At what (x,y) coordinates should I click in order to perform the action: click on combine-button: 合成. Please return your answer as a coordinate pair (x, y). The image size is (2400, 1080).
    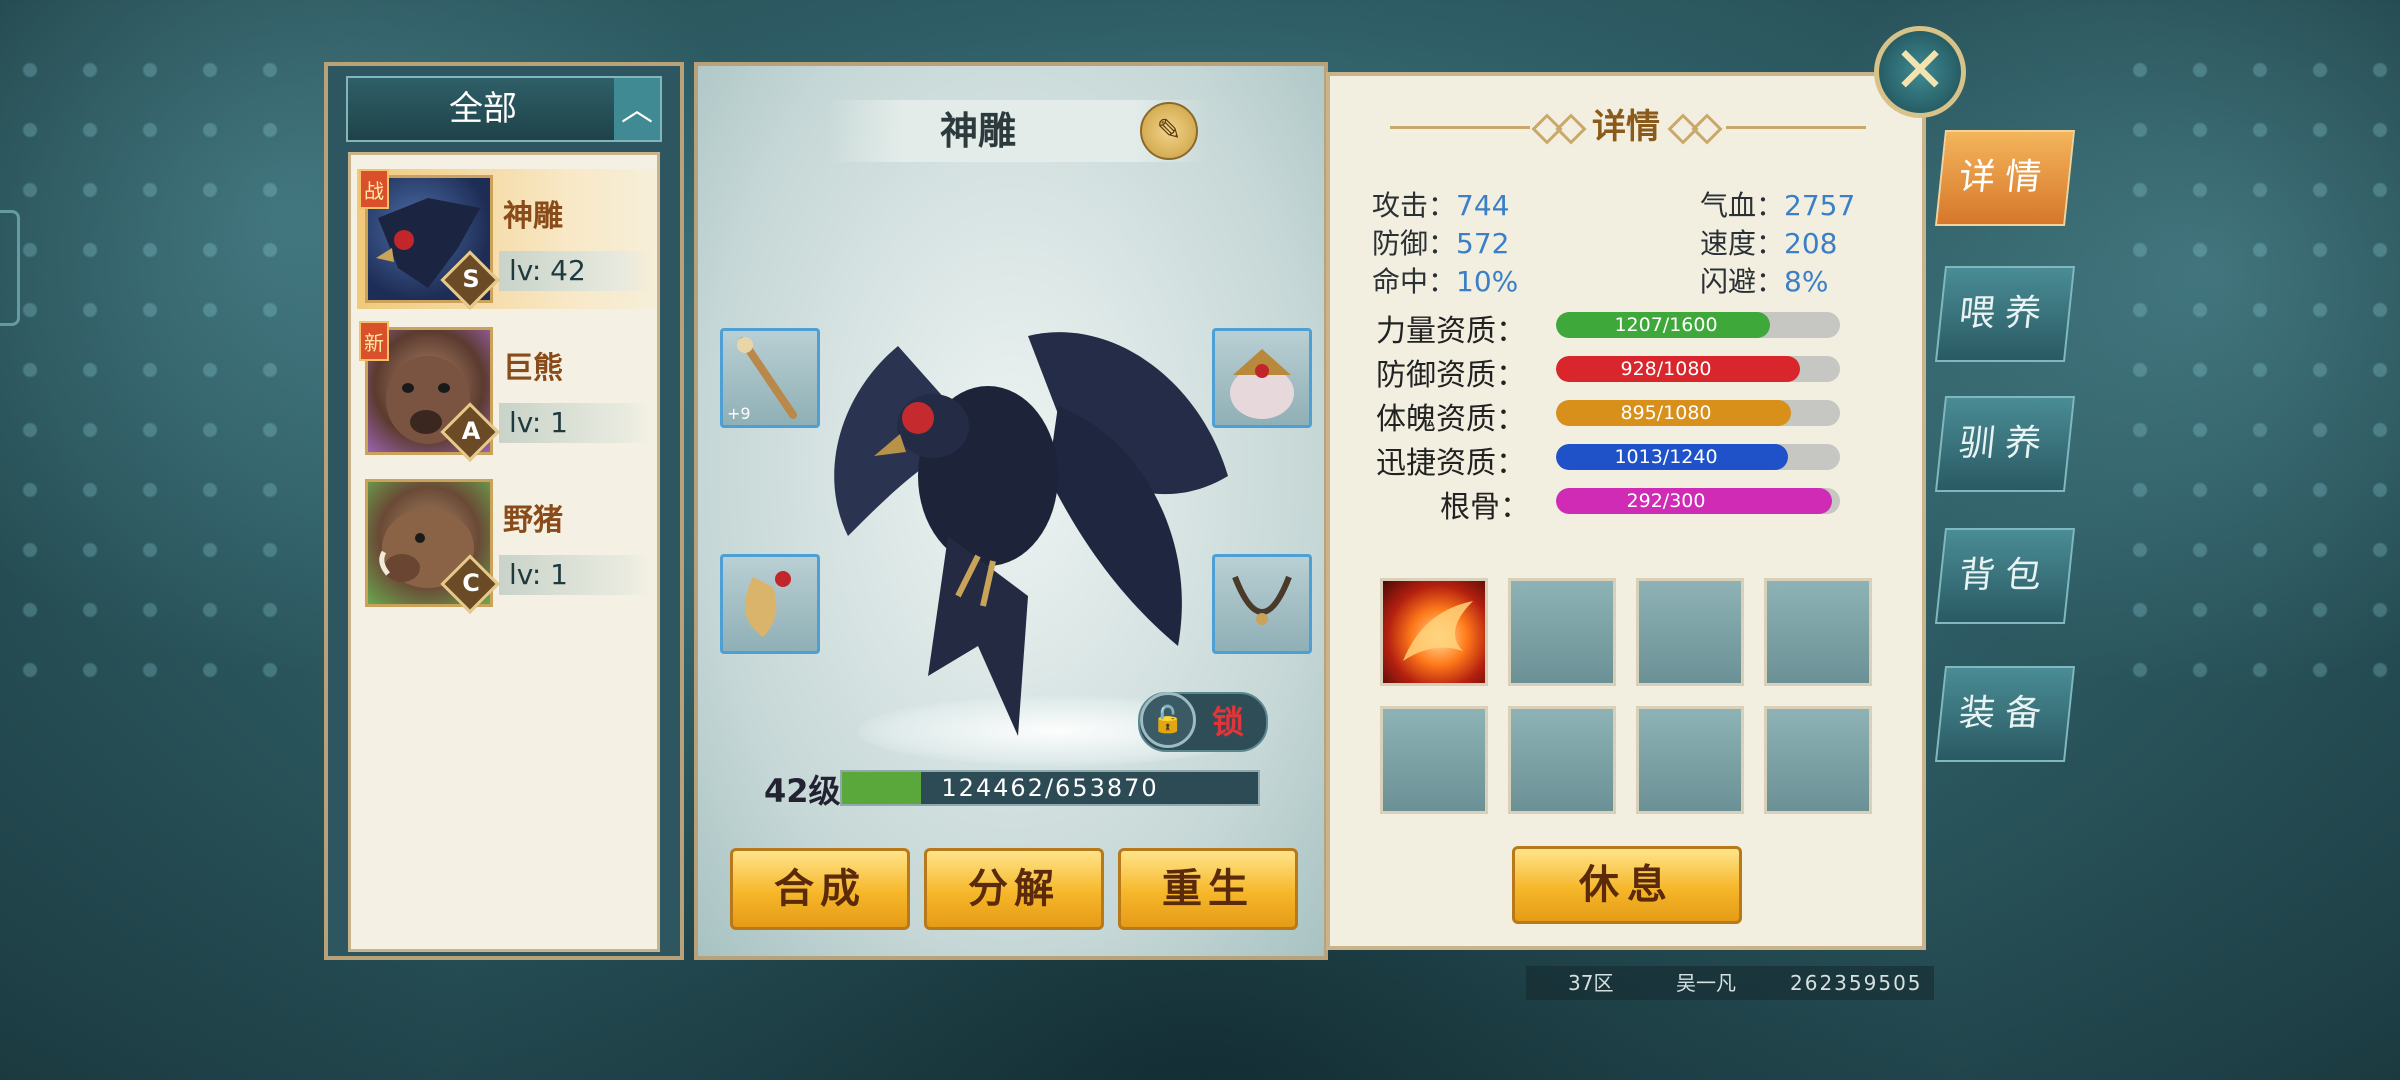
    Looking at the image, I should click on (820, 889).